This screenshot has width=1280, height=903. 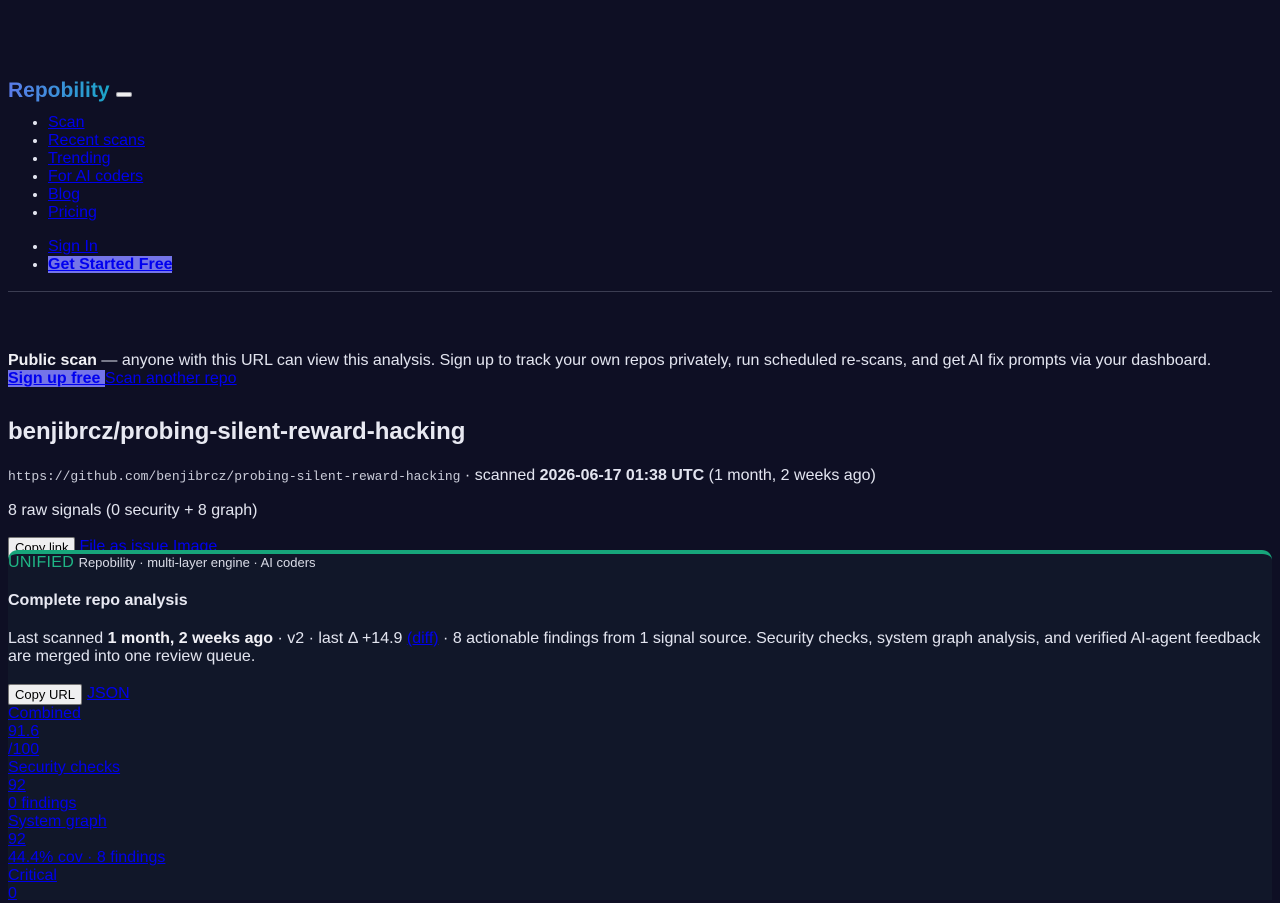 What do you see at coordinates (123, 94) in the screenshot?
I see `menu-toggle-button` at bounding box center [123, 94].